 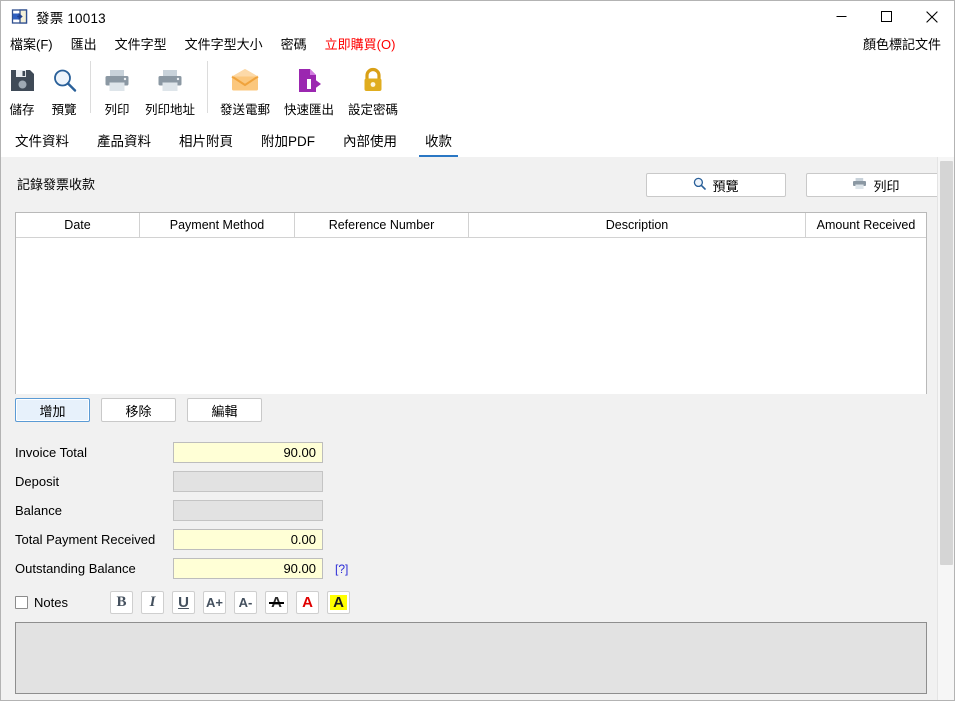 I want to click on field-outstanding-balance: 90.00, so click(x=248, y=568).